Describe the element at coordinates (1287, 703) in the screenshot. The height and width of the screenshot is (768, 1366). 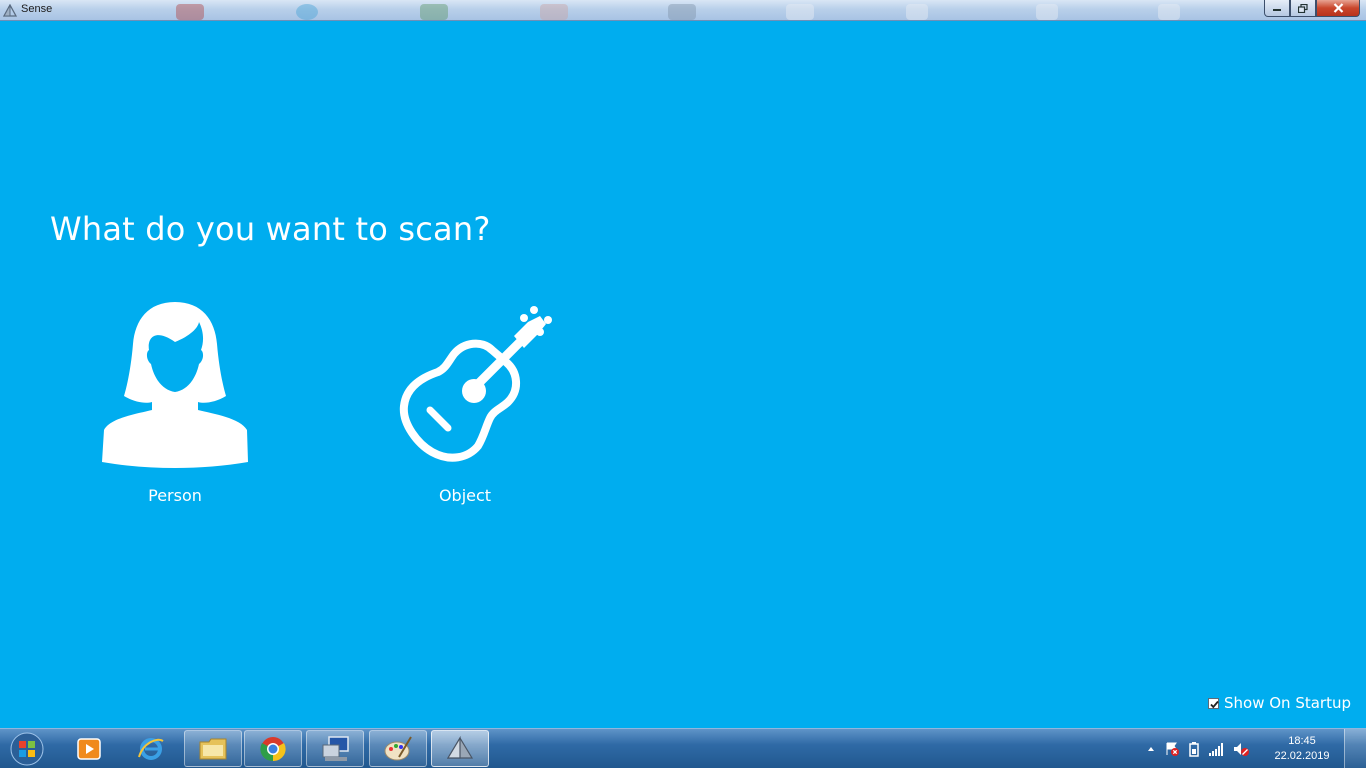
I see `show-on-startup-label: Show On Startup` at that location.